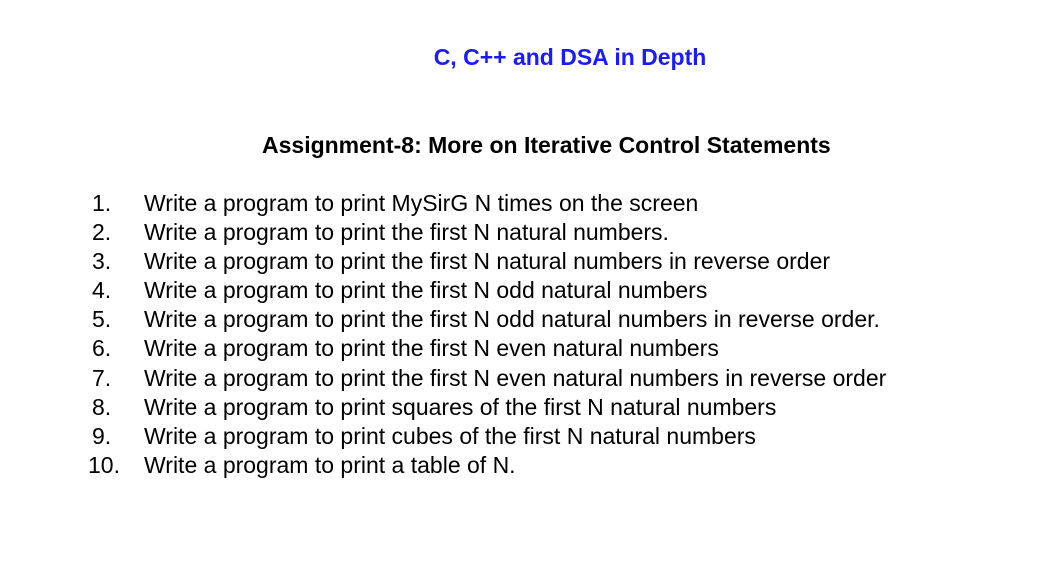  I want to click on list-item-number: 7., so click(102, 377).